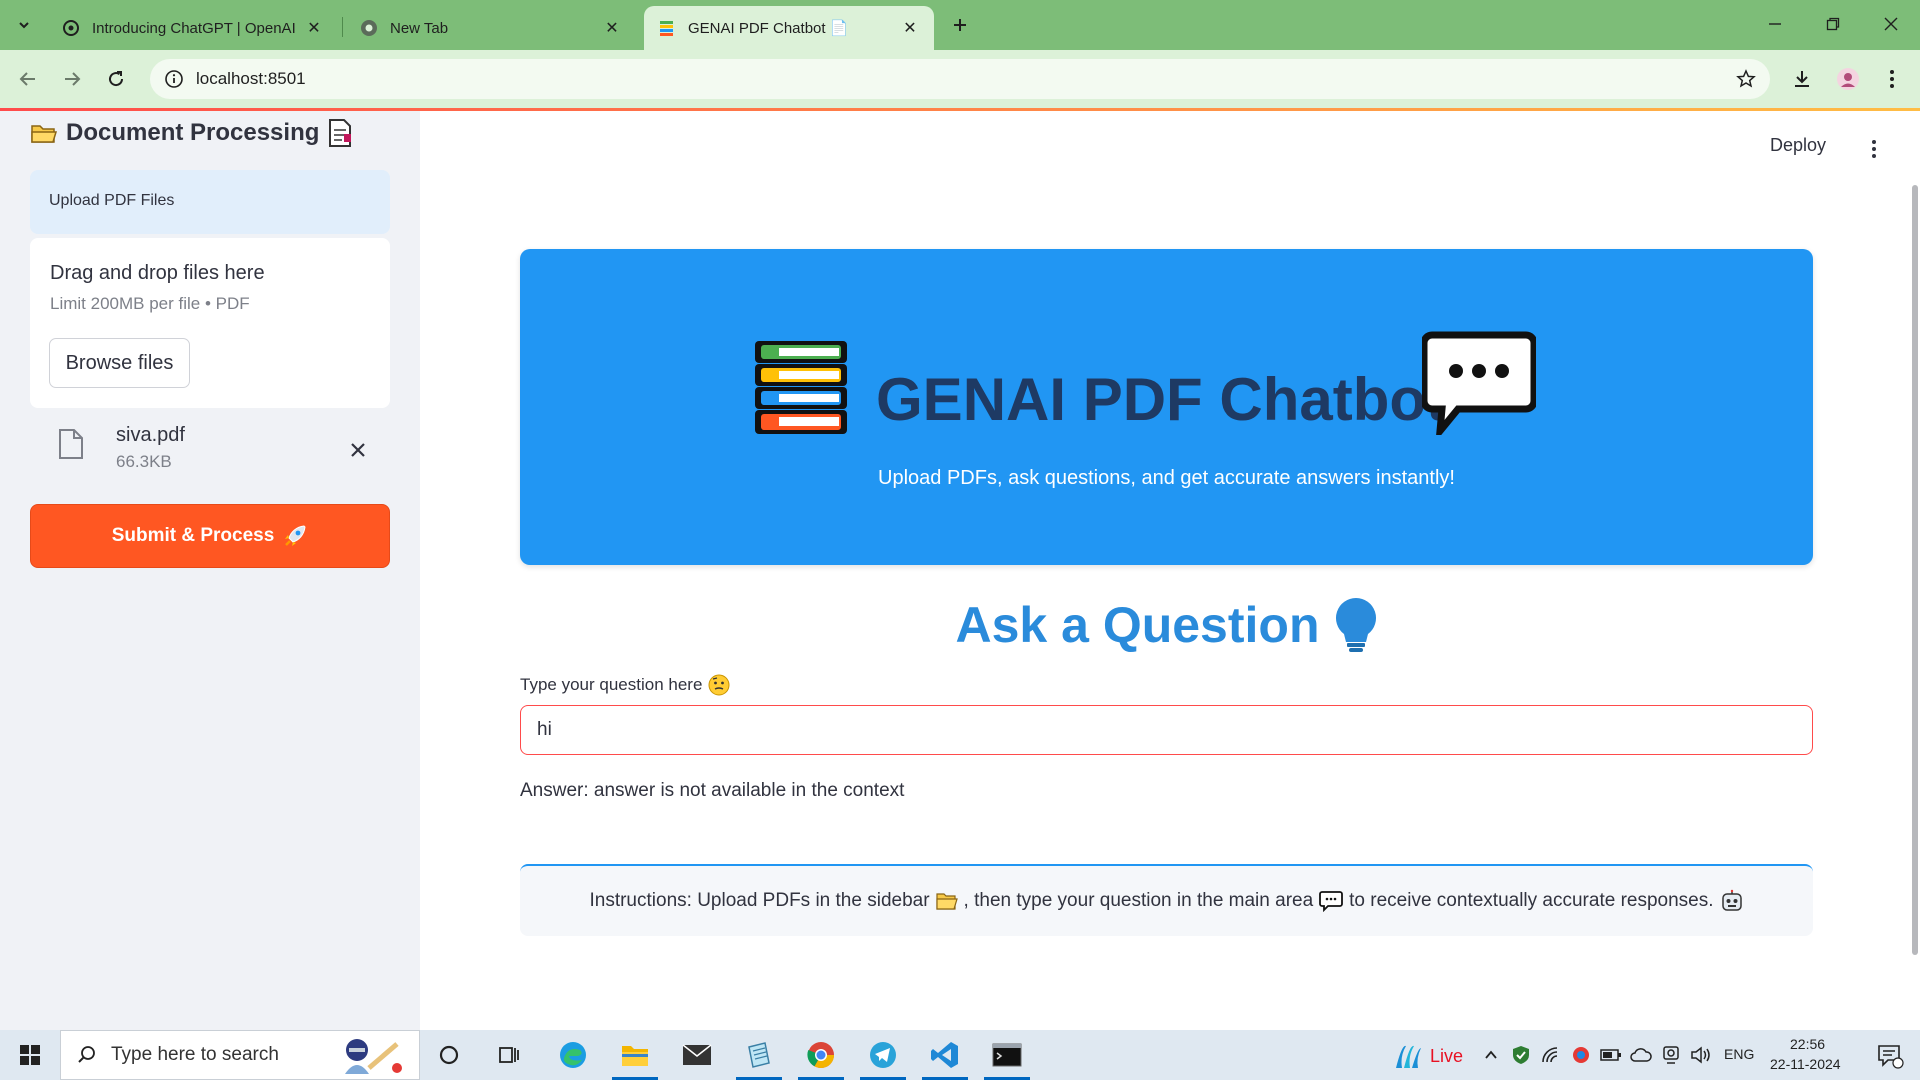  Describe the element at coordinates (759, 1055) in the screenshot. I see `taskbar-notepad` at that location.